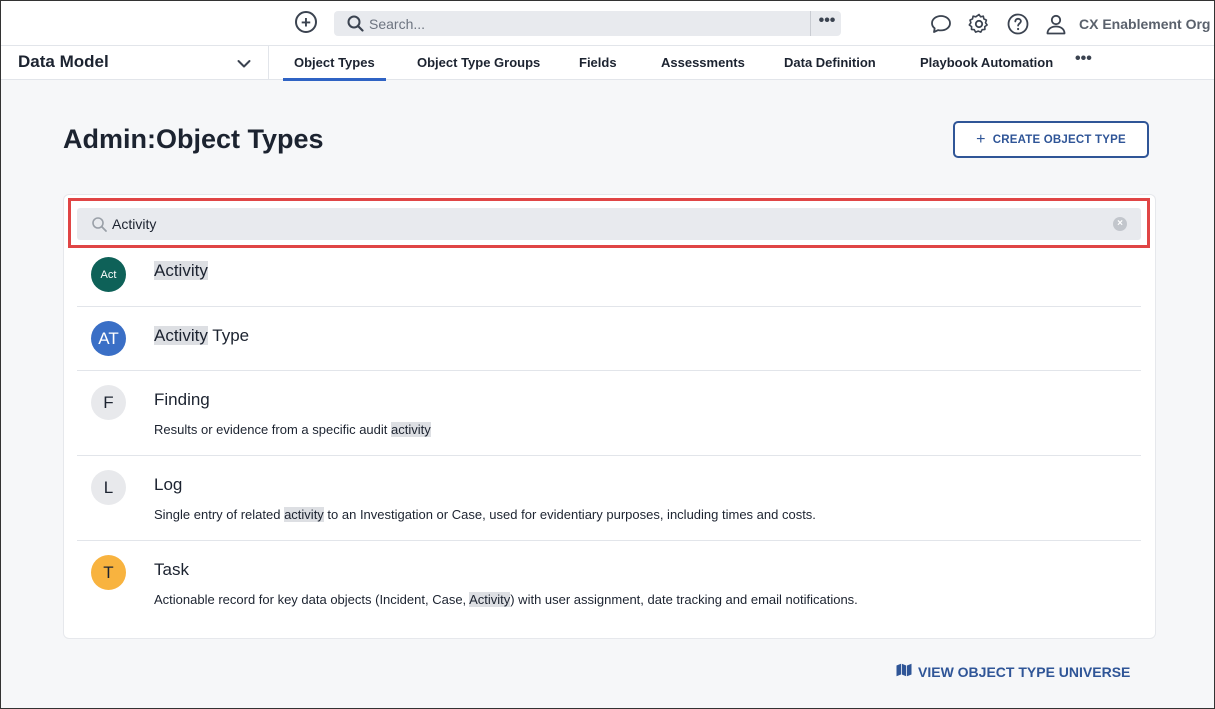  What do you see at coordinates (904, 671) in the screenshot?
I see `map-icon` at bounding box center [904, 671].